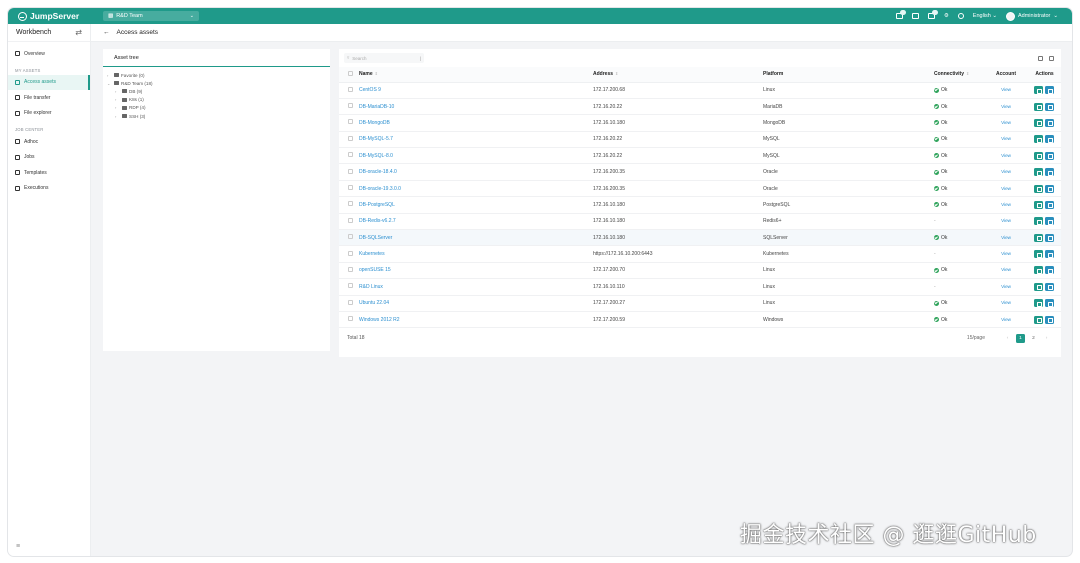 This screenshot has width=1080, height=563. I want to click on help-icon, so click(960, 16).